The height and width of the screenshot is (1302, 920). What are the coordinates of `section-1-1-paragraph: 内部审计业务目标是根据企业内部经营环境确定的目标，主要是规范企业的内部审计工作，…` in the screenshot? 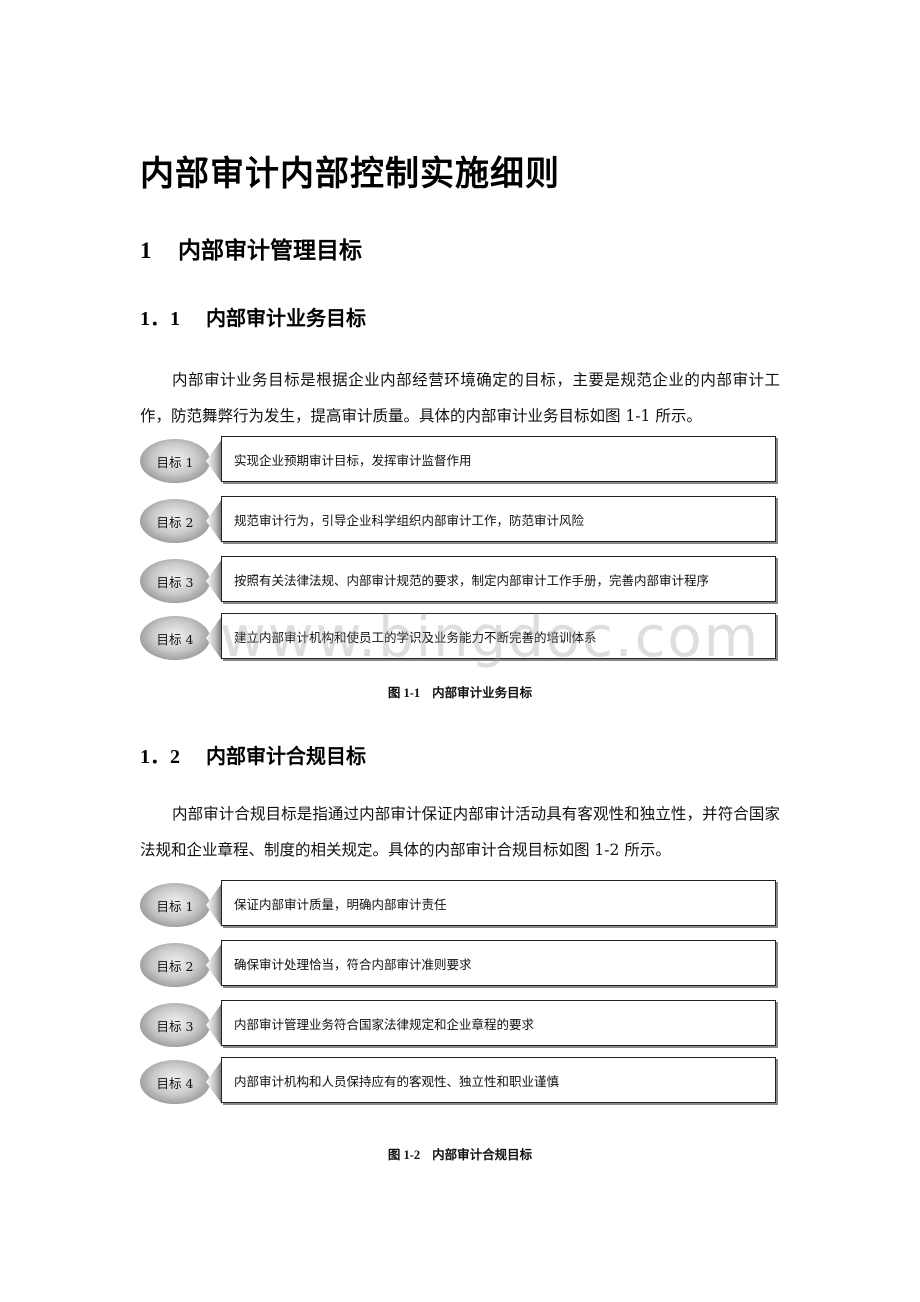 It's located at (460, 398).